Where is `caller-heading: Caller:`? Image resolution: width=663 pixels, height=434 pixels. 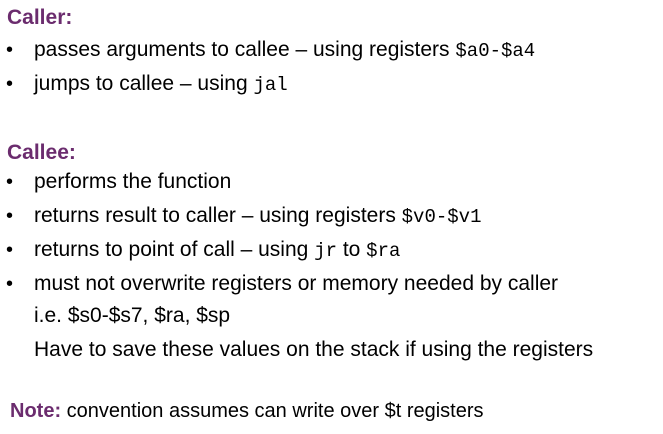
caller-heading: Caller: is located at coordinates (40, 17).